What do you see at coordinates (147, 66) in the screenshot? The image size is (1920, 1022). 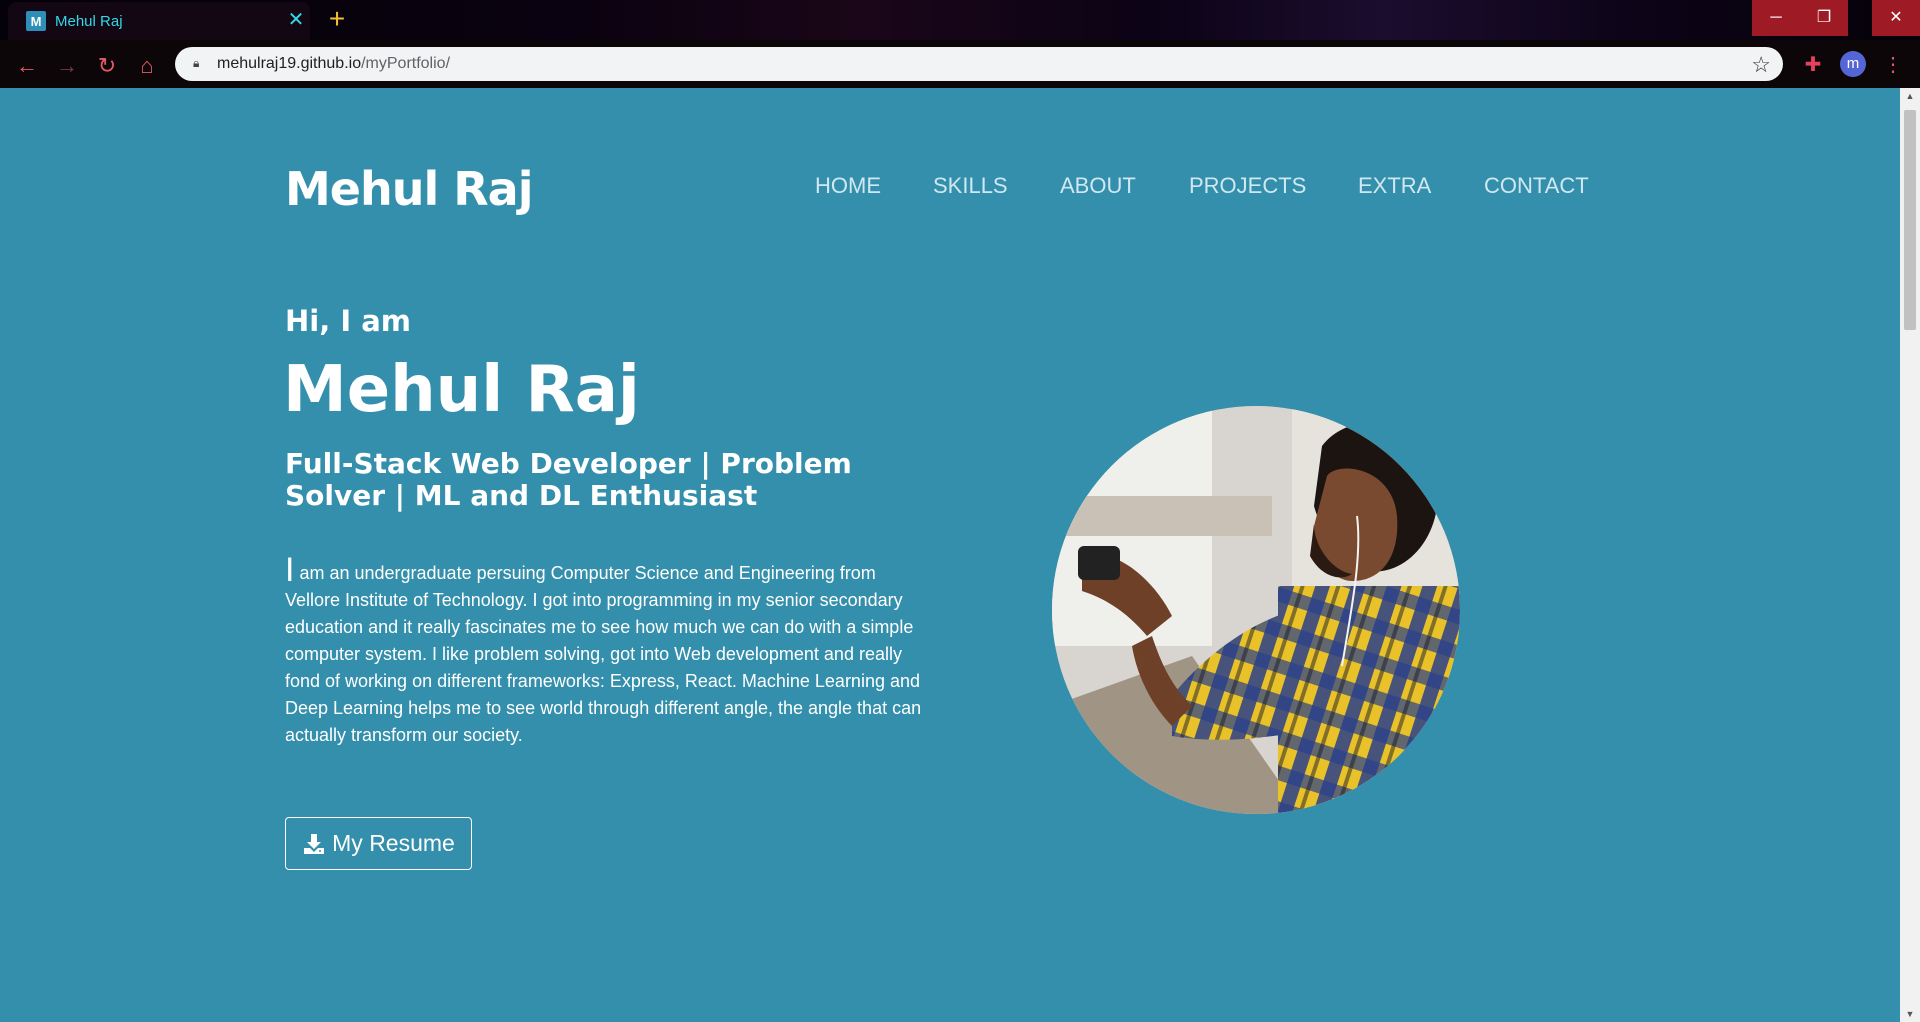 I see `home-icon: ⌂` at bounding box center [147, 66].